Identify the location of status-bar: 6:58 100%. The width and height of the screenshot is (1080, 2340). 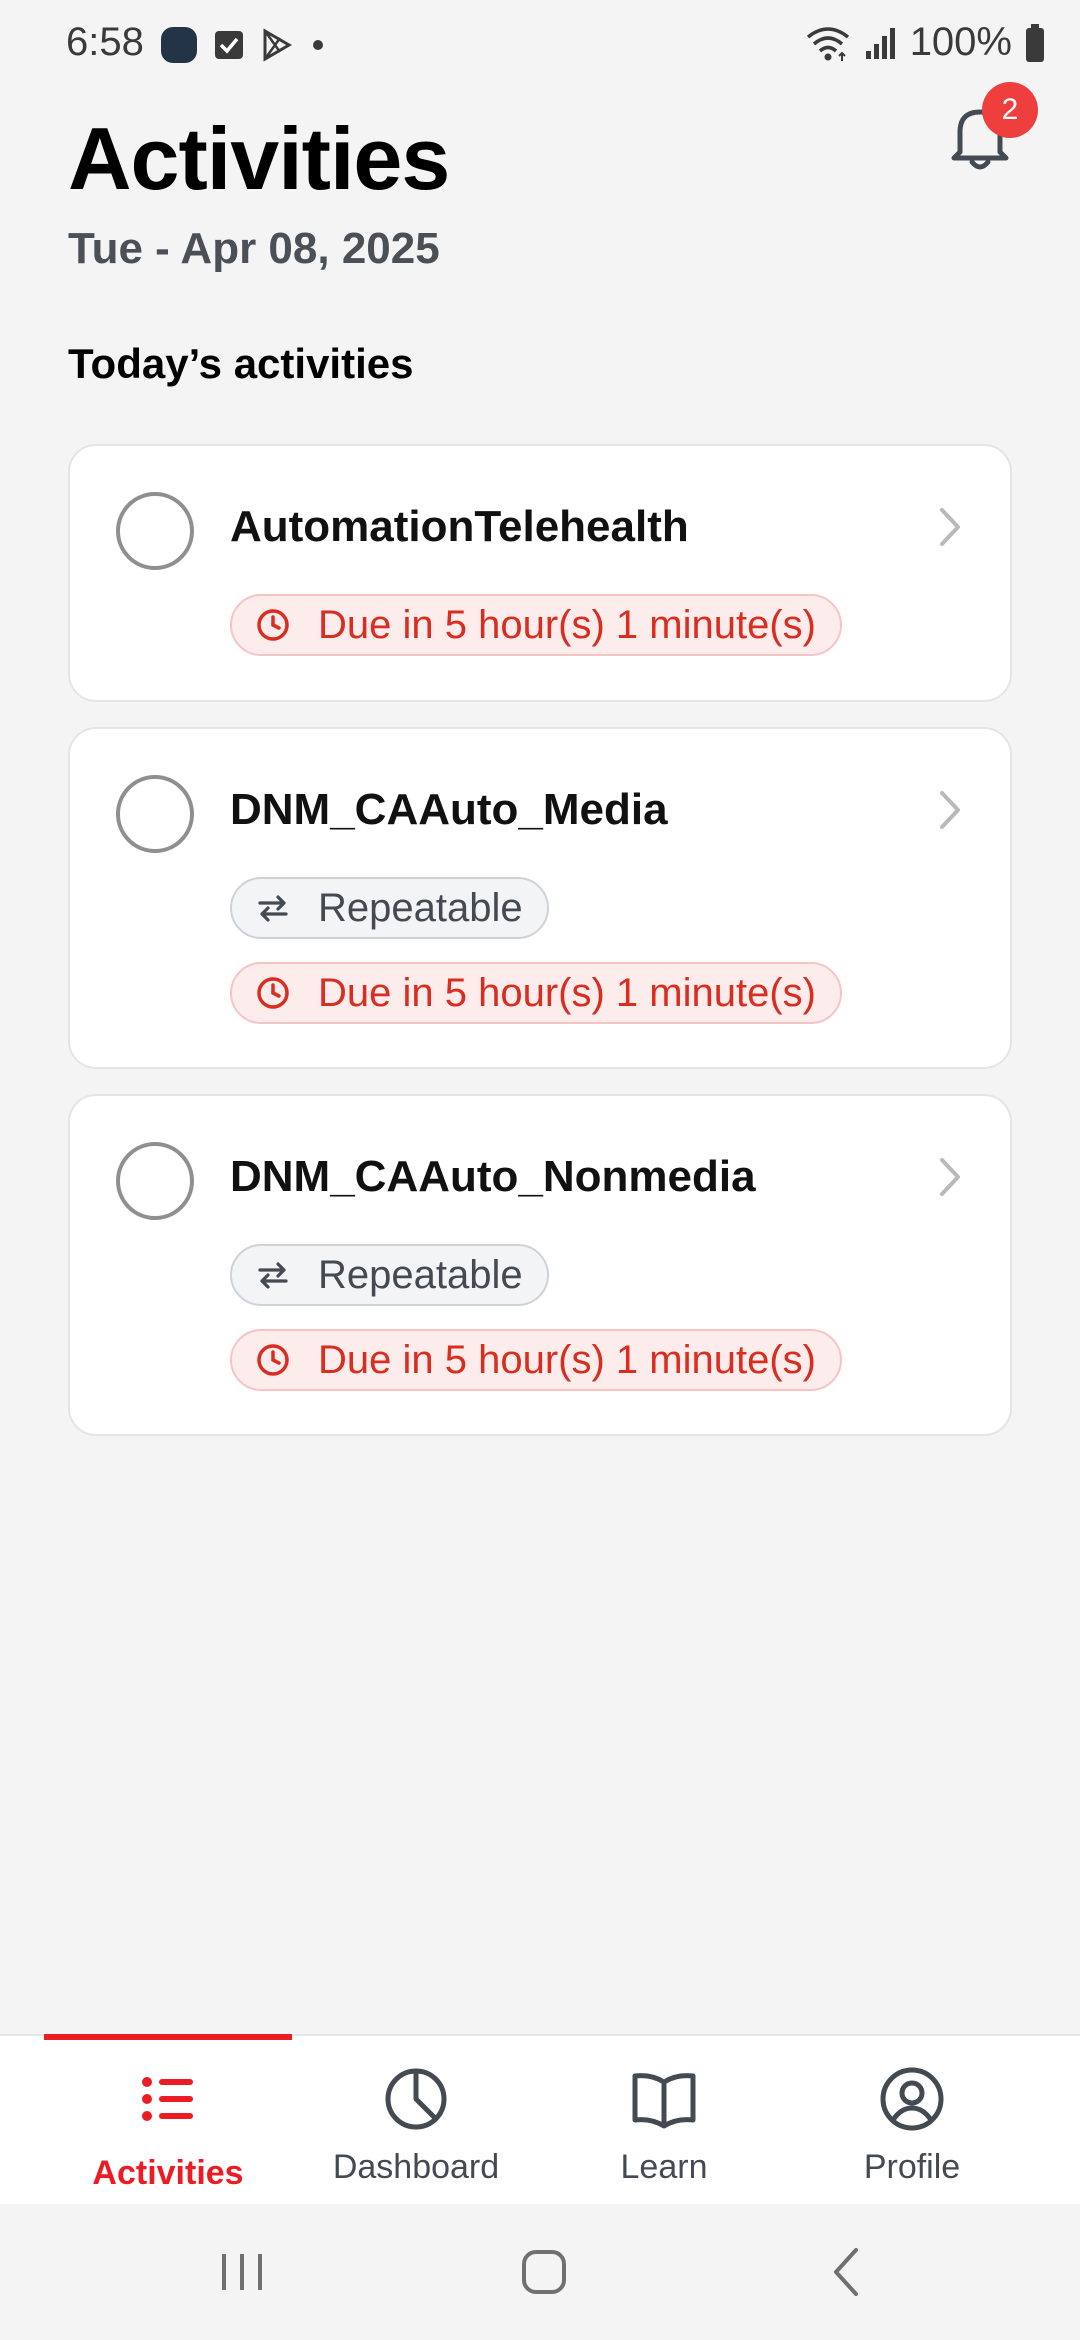
(540, 45).